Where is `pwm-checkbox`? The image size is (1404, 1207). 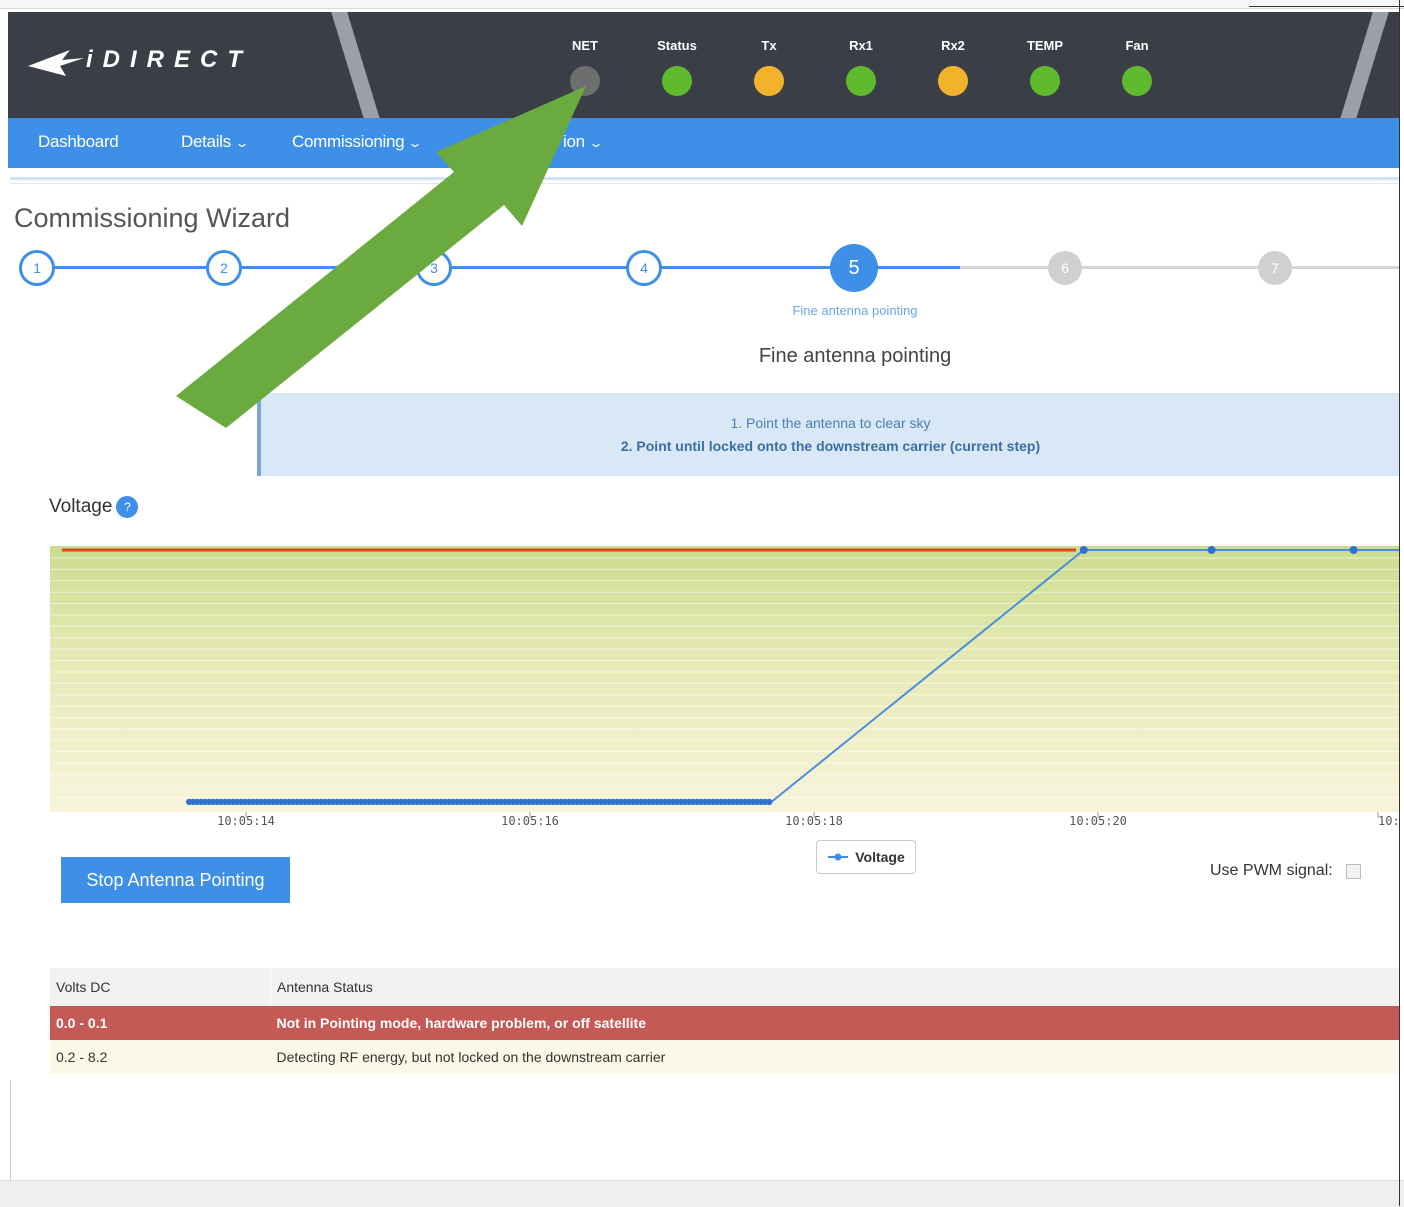
pwm-checkbox is located at coordinates (1353, 871).